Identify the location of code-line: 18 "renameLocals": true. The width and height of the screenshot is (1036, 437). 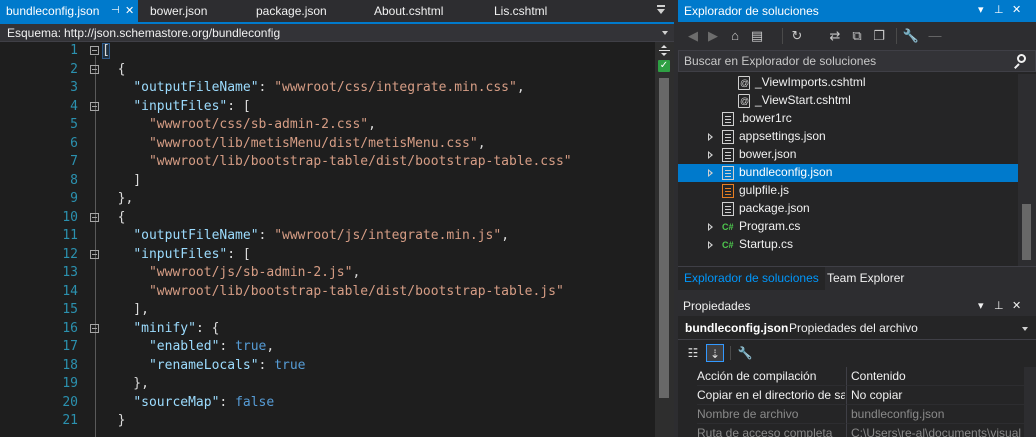
(327, 366).